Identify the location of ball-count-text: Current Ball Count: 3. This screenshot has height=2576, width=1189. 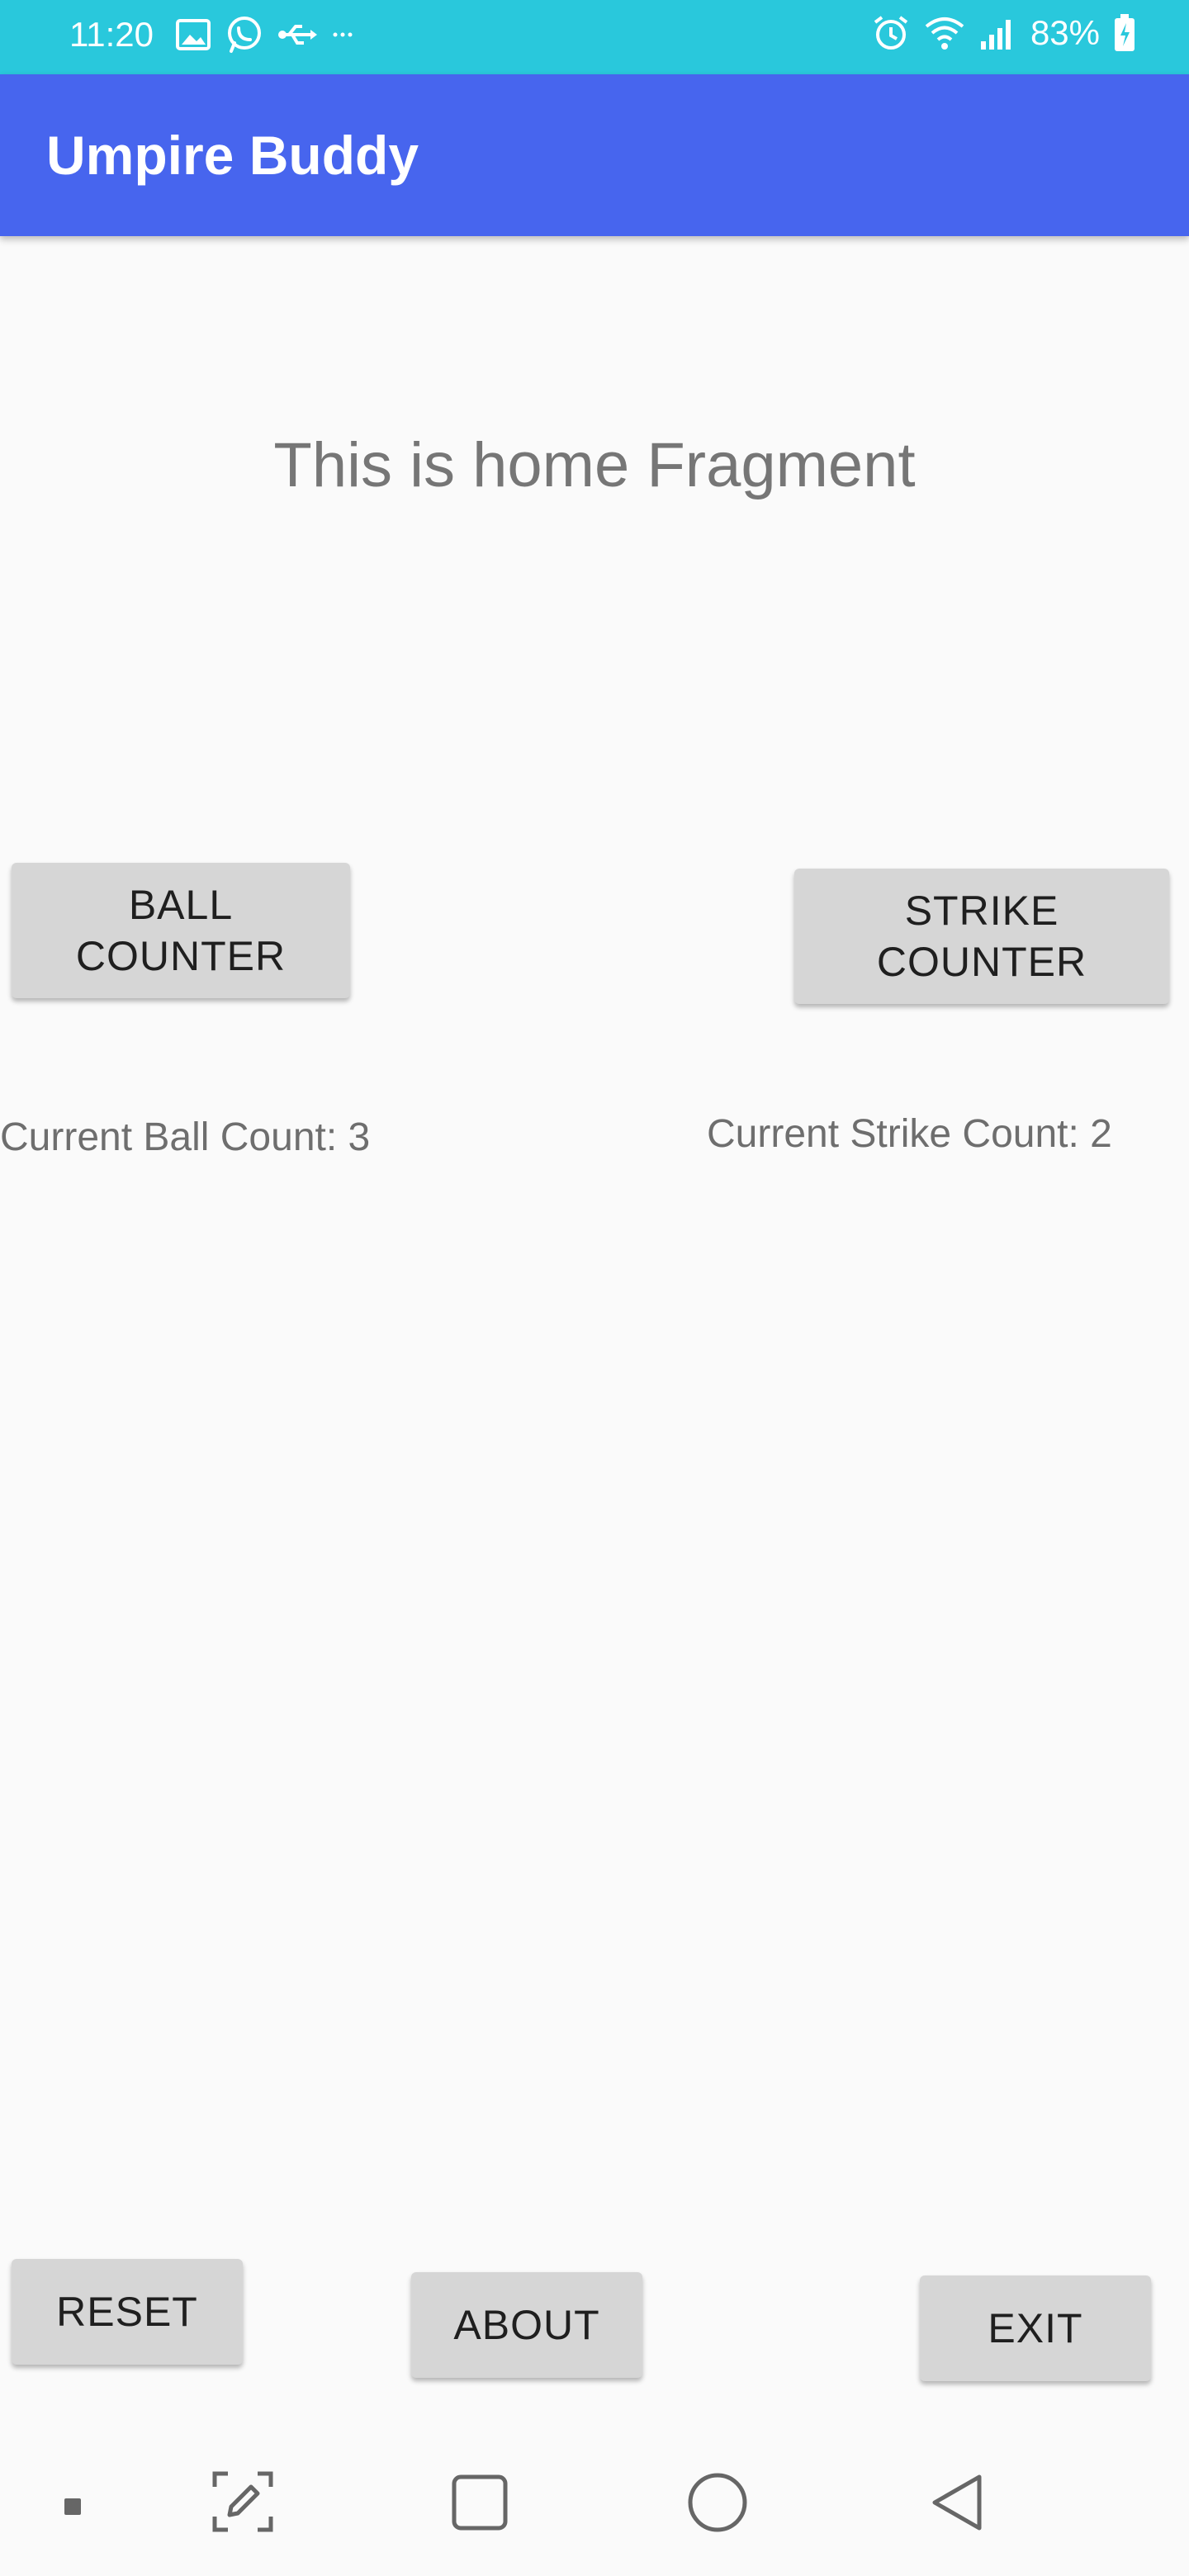
(185, 1137).